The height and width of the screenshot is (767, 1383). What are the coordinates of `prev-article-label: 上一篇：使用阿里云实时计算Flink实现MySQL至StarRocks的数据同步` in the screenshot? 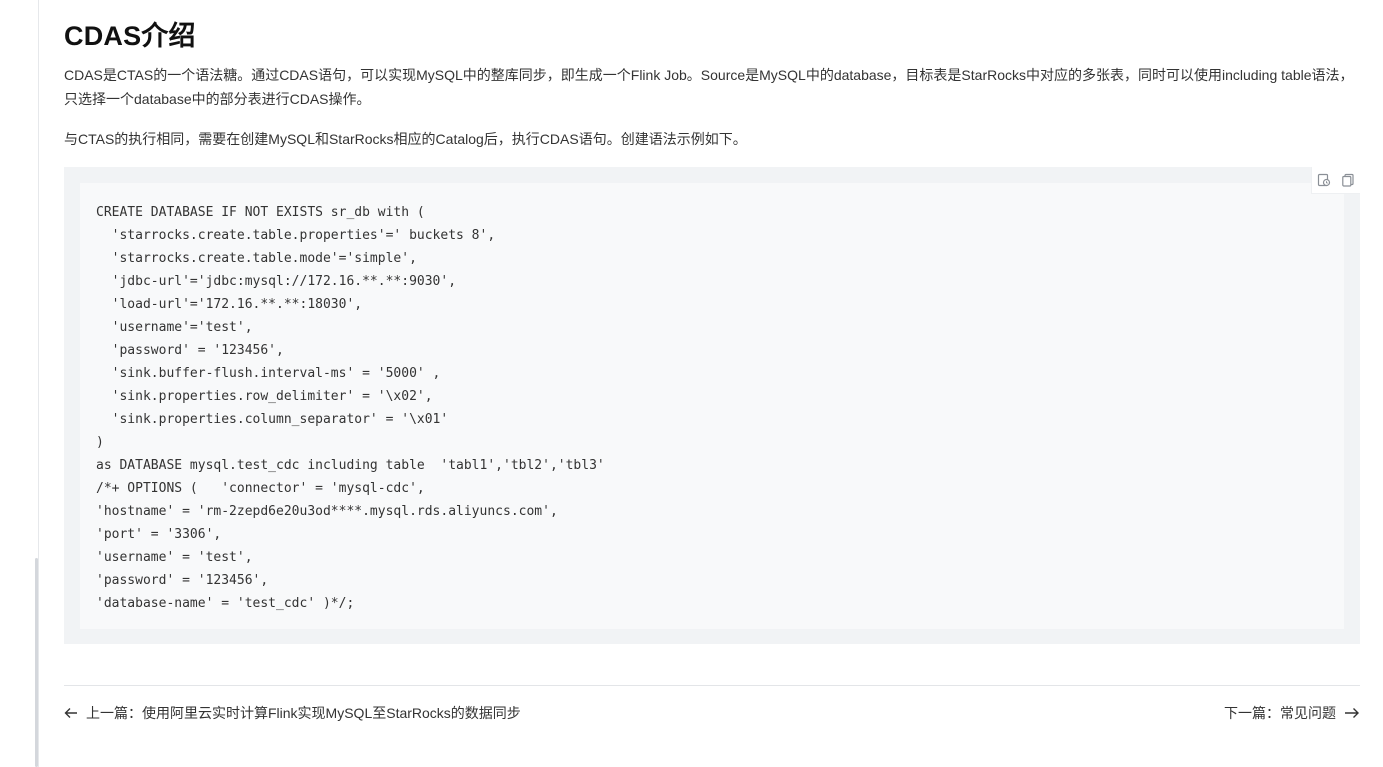 It's located at (303, 713).